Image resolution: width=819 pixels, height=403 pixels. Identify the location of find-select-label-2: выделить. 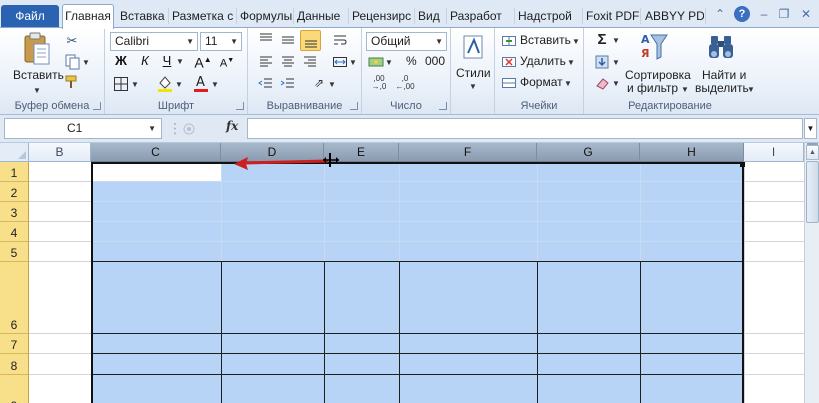
(722, 88).